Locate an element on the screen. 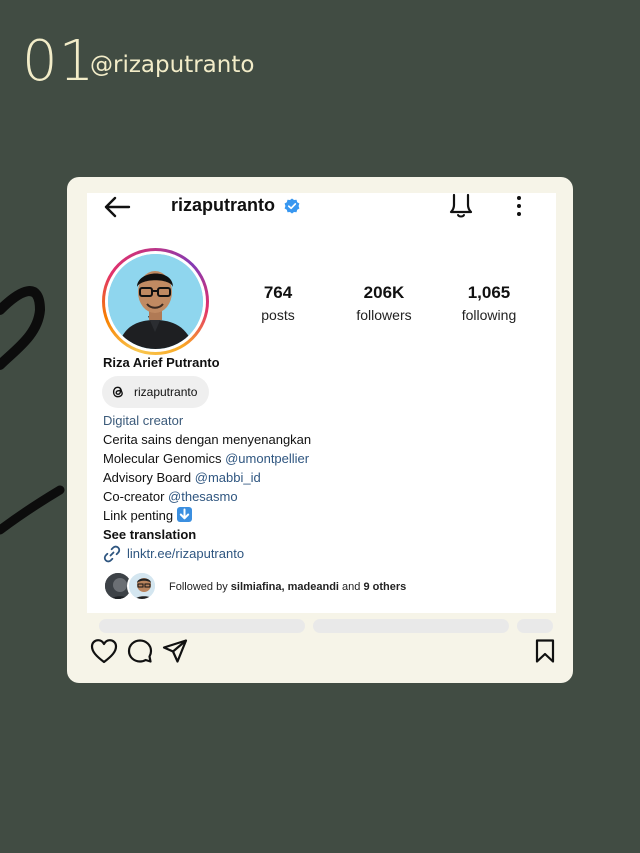 This screenshot has width=640, height=853. profile-avatar-ring is located at coordinates (155, 301).